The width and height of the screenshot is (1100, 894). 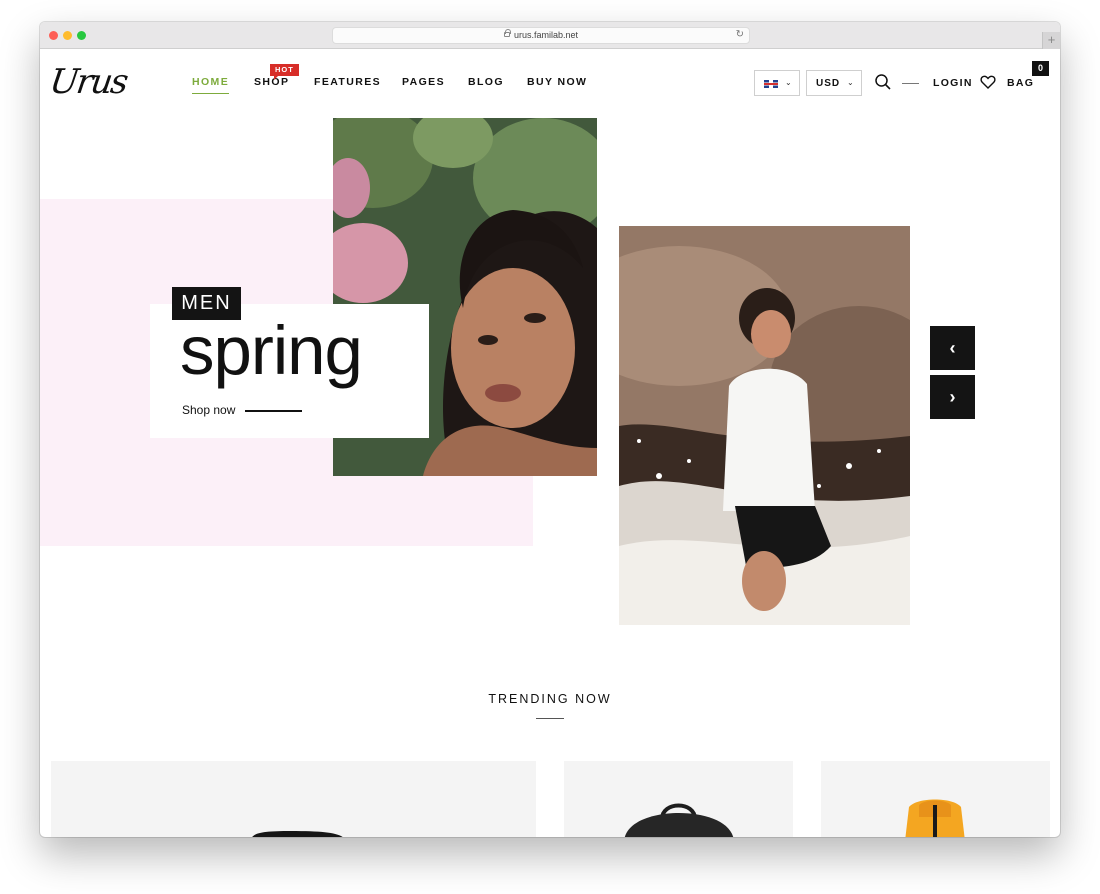 I want to click on new-tab-icon: +, so click(x=1051, y=40).